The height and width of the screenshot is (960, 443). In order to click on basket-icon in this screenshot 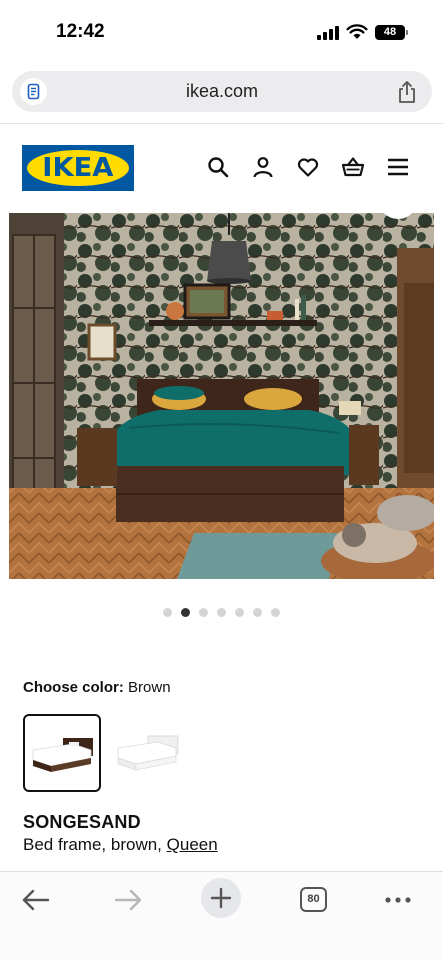, I will do `click(353, 167)`.